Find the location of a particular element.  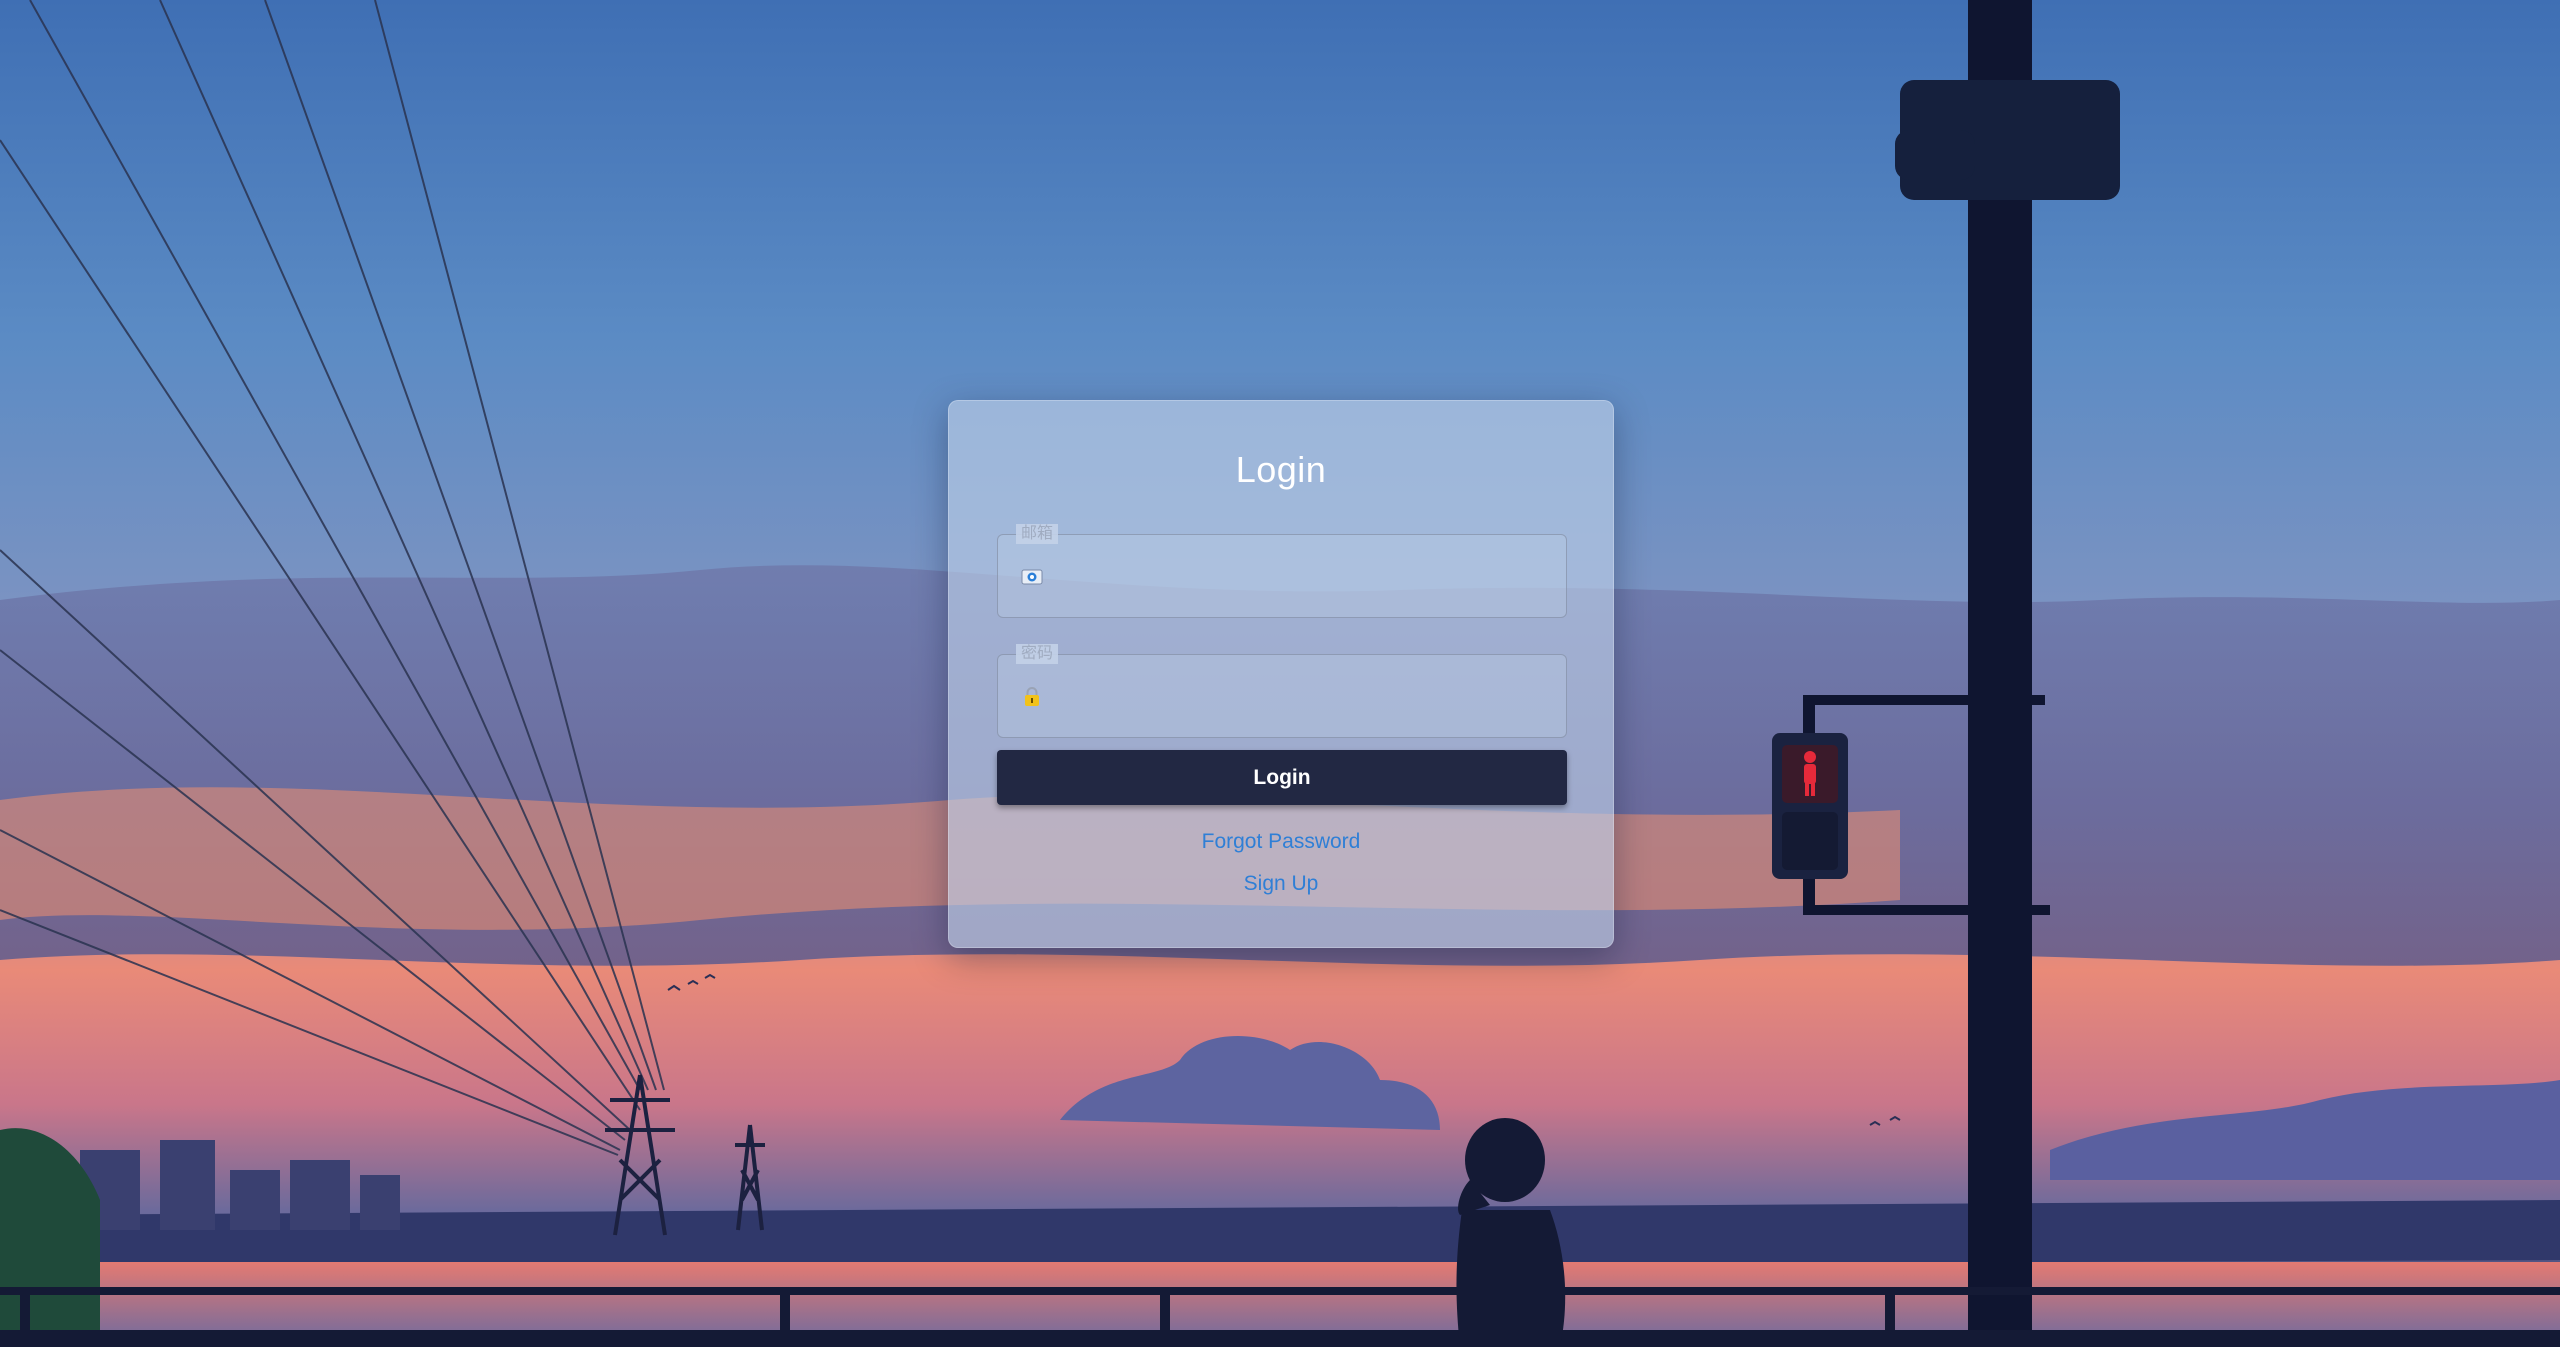

password-field: 密码 is located at coordinates (1282, 691).